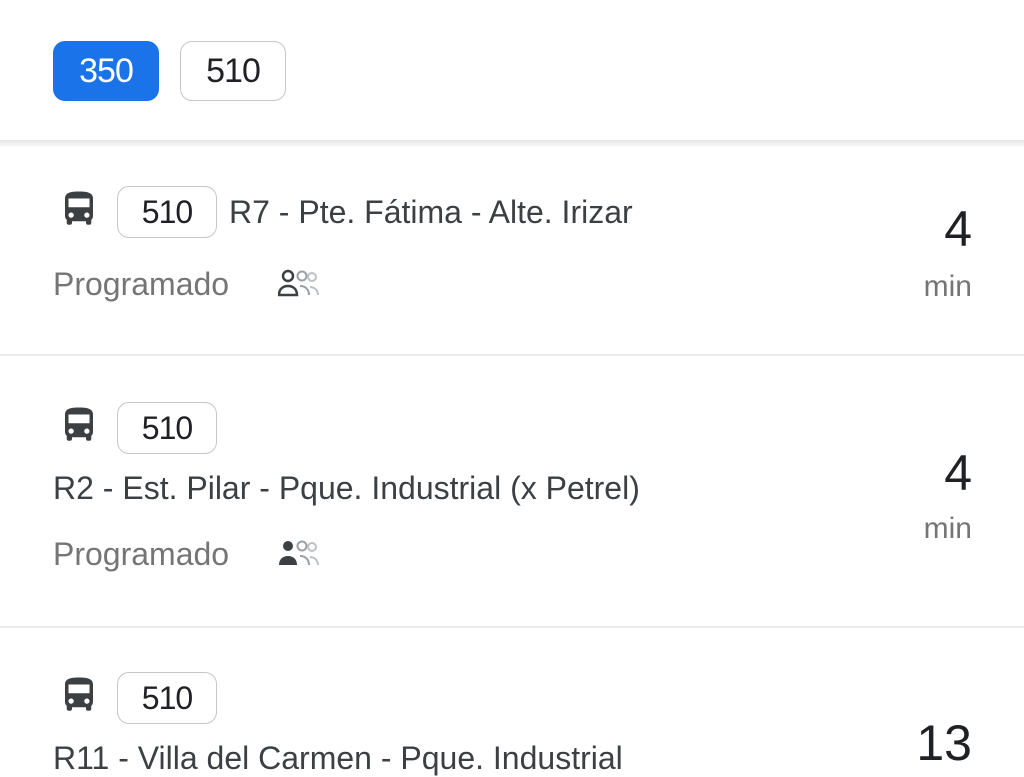 The image size is (1024, 777). I want to click on route-filter-chip-350: 350, so click(106, 71).